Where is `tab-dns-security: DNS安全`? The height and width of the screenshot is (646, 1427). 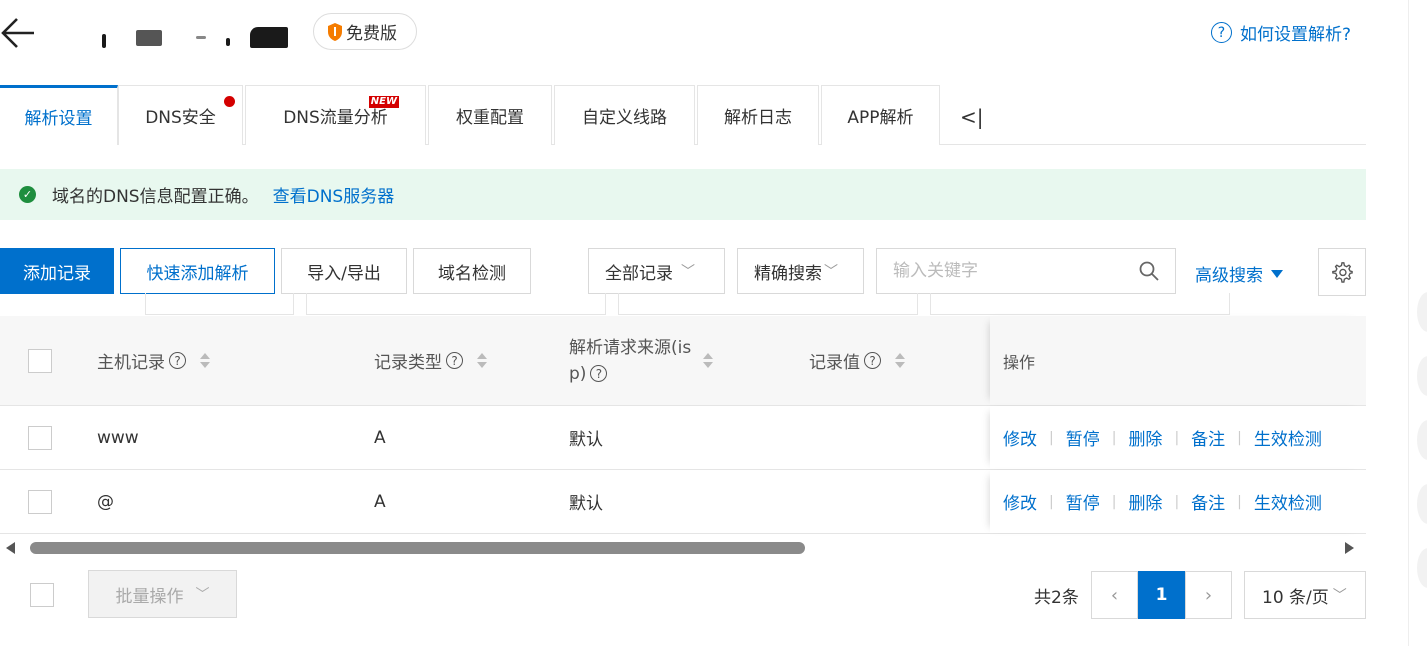 tab-dns-security: DNS安全 is located at coordinates (180, 115).